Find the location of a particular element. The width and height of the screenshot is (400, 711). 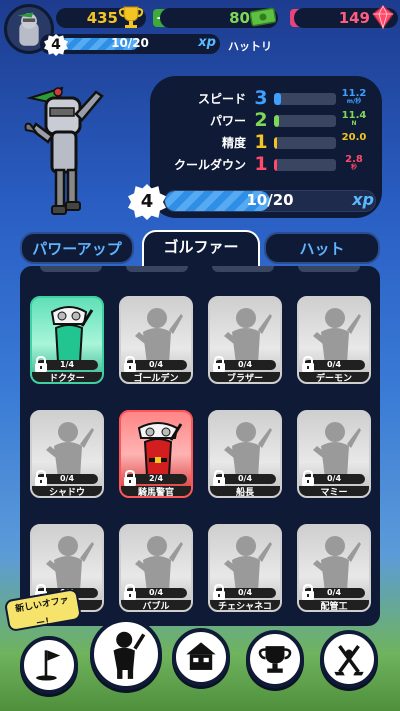

player-xp-bar: 10/20 xp is located at coordinates (130, 44).